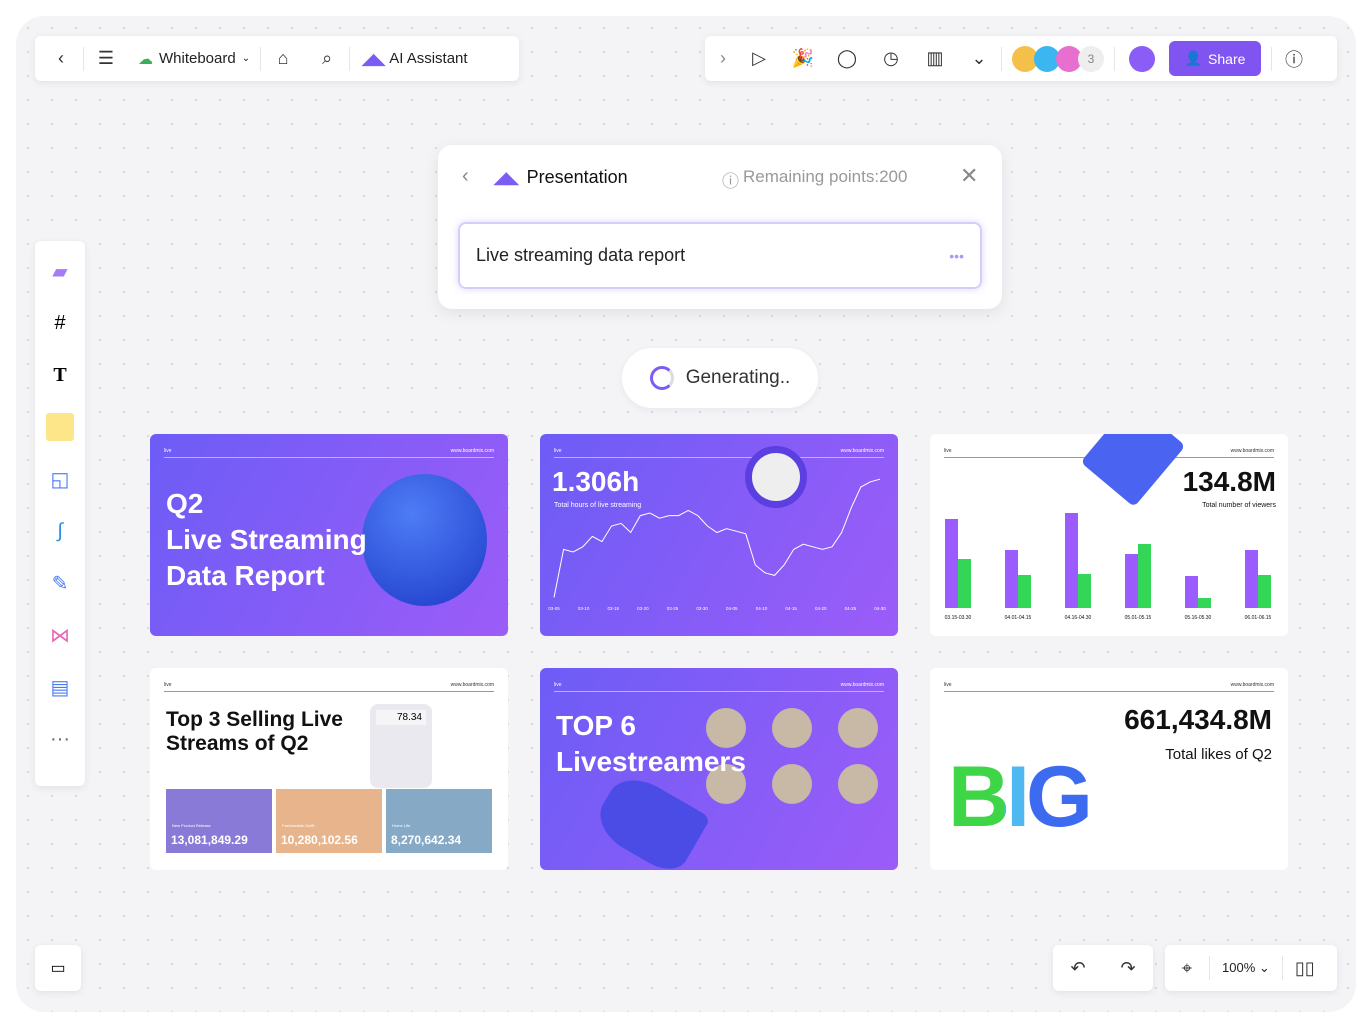  What do you see at coordinates (851, 608) in the screenshot?
I see `x-tick-label: 04-25` at bounding box center [851, 608].